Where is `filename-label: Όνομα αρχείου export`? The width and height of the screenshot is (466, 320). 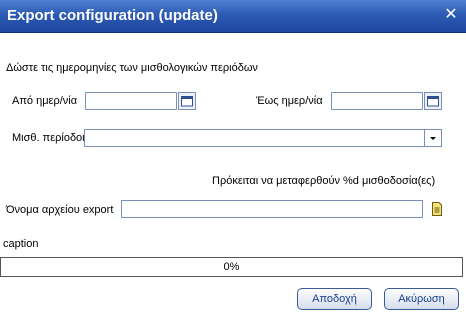
filename-label: Όνομα αρχείου export is located at coordinates (60, 210).